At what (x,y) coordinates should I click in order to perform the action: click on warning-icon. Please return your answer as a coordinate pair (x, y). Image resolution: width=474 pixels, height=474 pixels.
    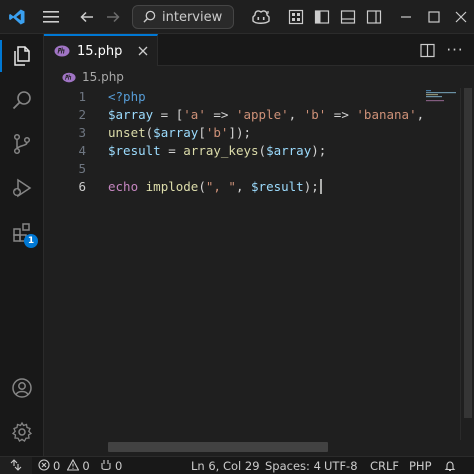
    Looking at the image, I should click on (73, 466).